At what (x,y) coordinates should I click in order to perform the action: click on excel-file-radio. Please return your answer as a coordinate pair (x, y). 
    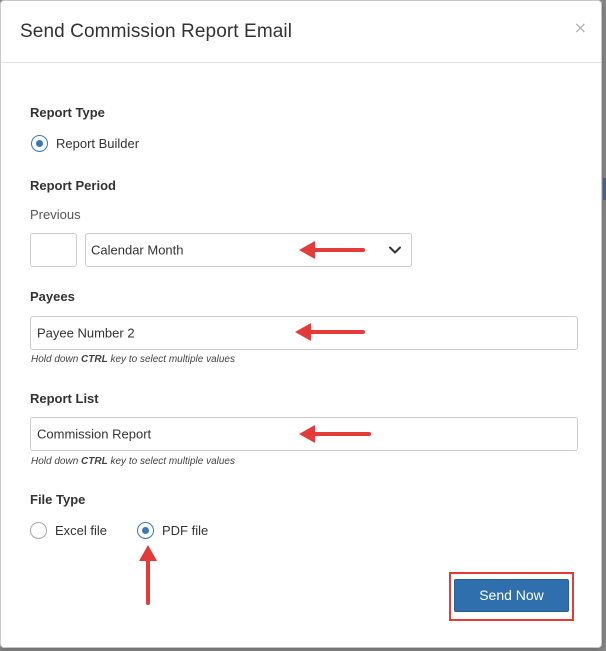
    Looking at the image, I should click on (38, 530).